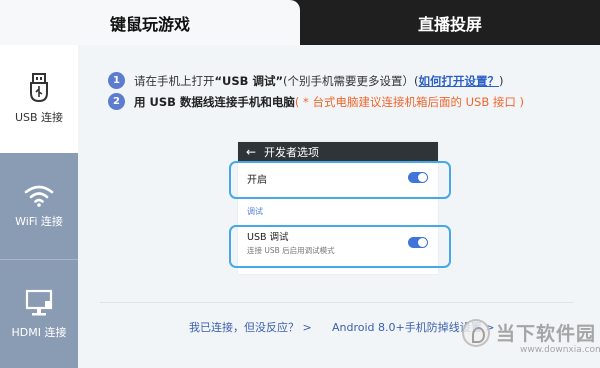 The width and height of the screenshot is (600, 368). I want to click on phone-title-bar: ← 开发者选项, so click(338, 152).